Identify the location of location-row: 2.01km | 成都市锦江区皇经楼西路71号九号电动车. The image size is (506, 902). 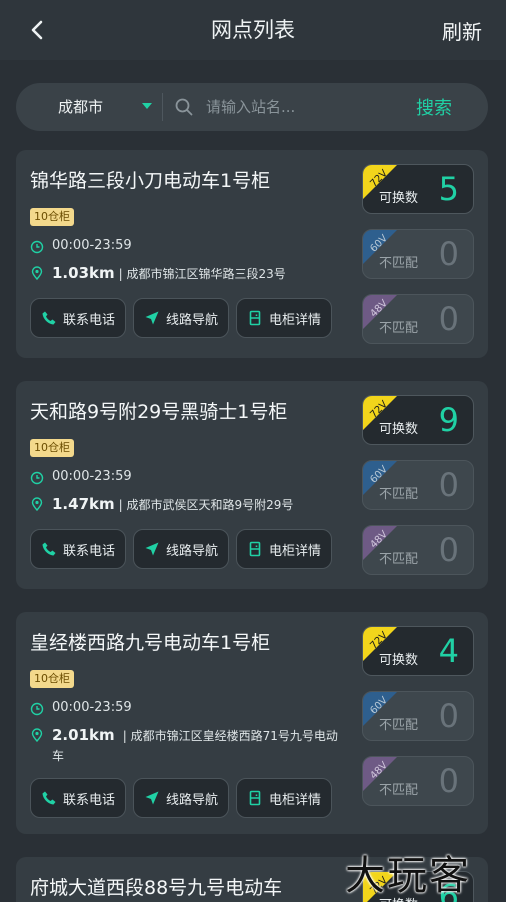
(189, 746).